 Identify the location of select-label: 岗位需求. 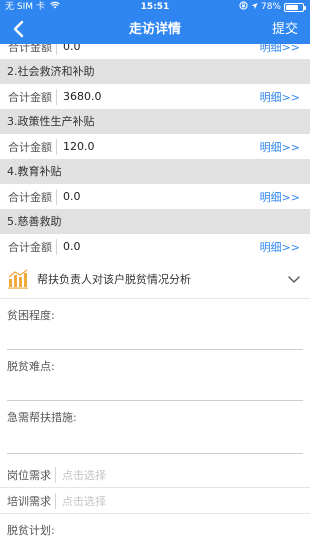
(29, 475).